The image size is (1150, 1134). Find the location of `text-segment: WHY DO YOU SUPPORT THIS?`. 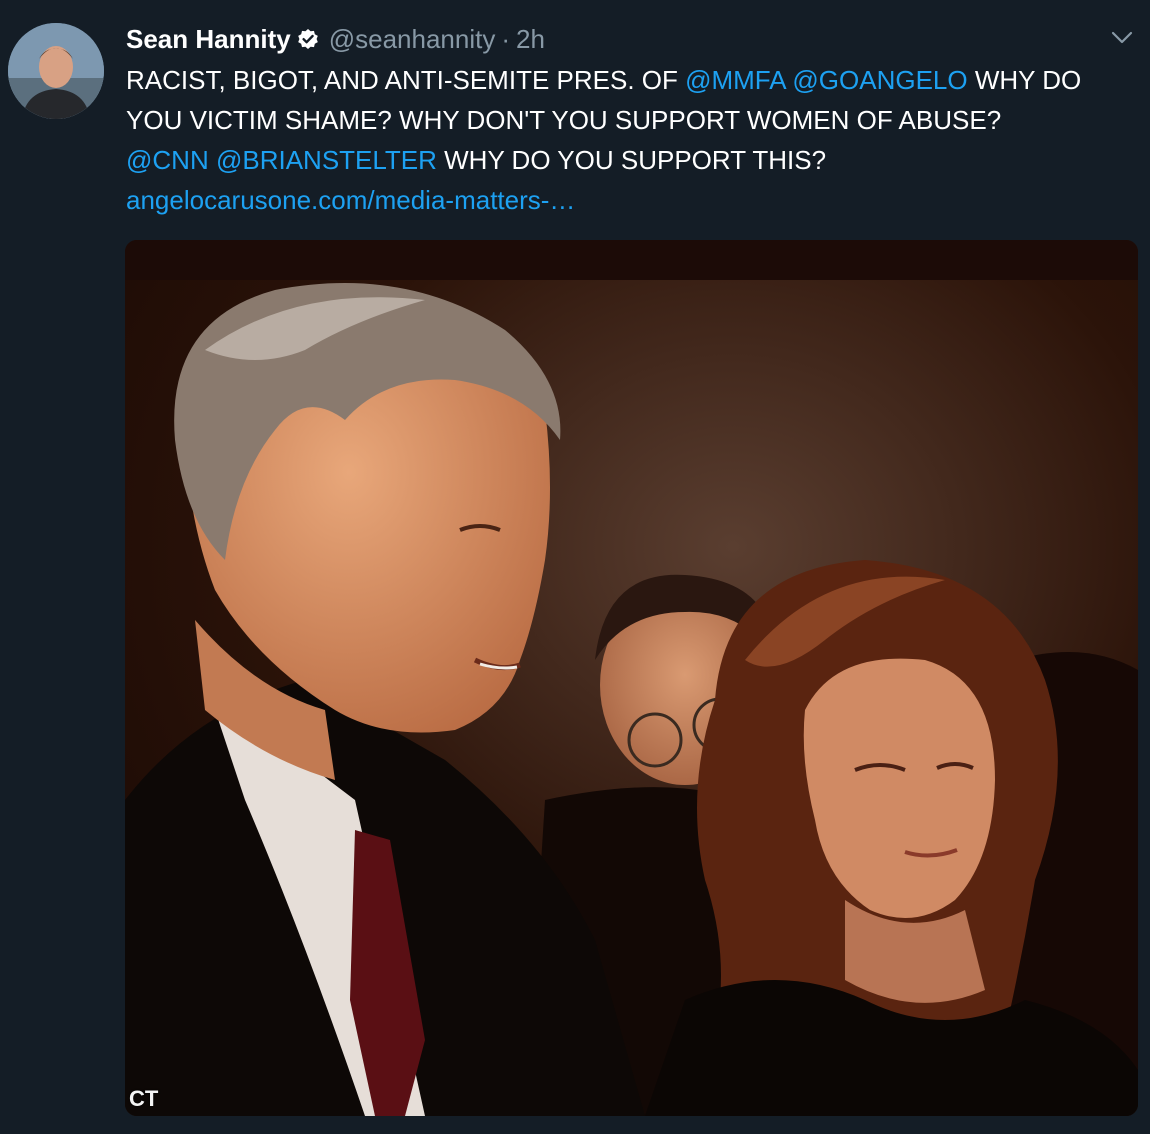

text-segment: WHY DO YOU SUPPORT THIS? is located at coordinates (631, 160).